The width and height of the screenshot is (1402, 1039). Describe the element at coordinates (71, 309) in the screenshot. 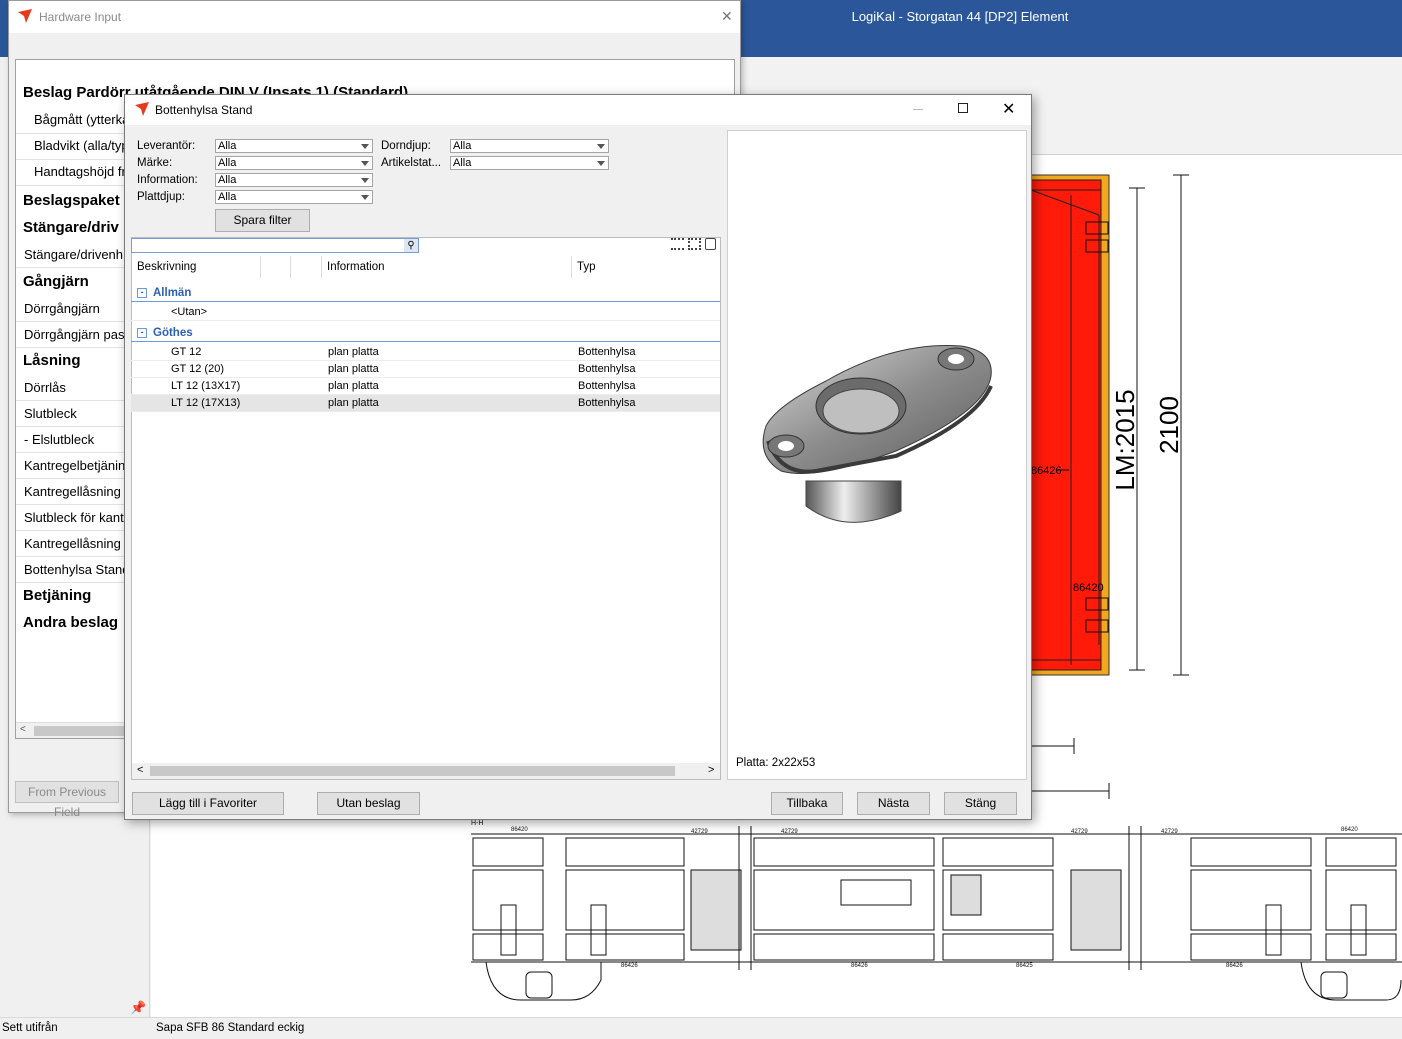

I see `hw-item: Dörrgångjärn` at that location.